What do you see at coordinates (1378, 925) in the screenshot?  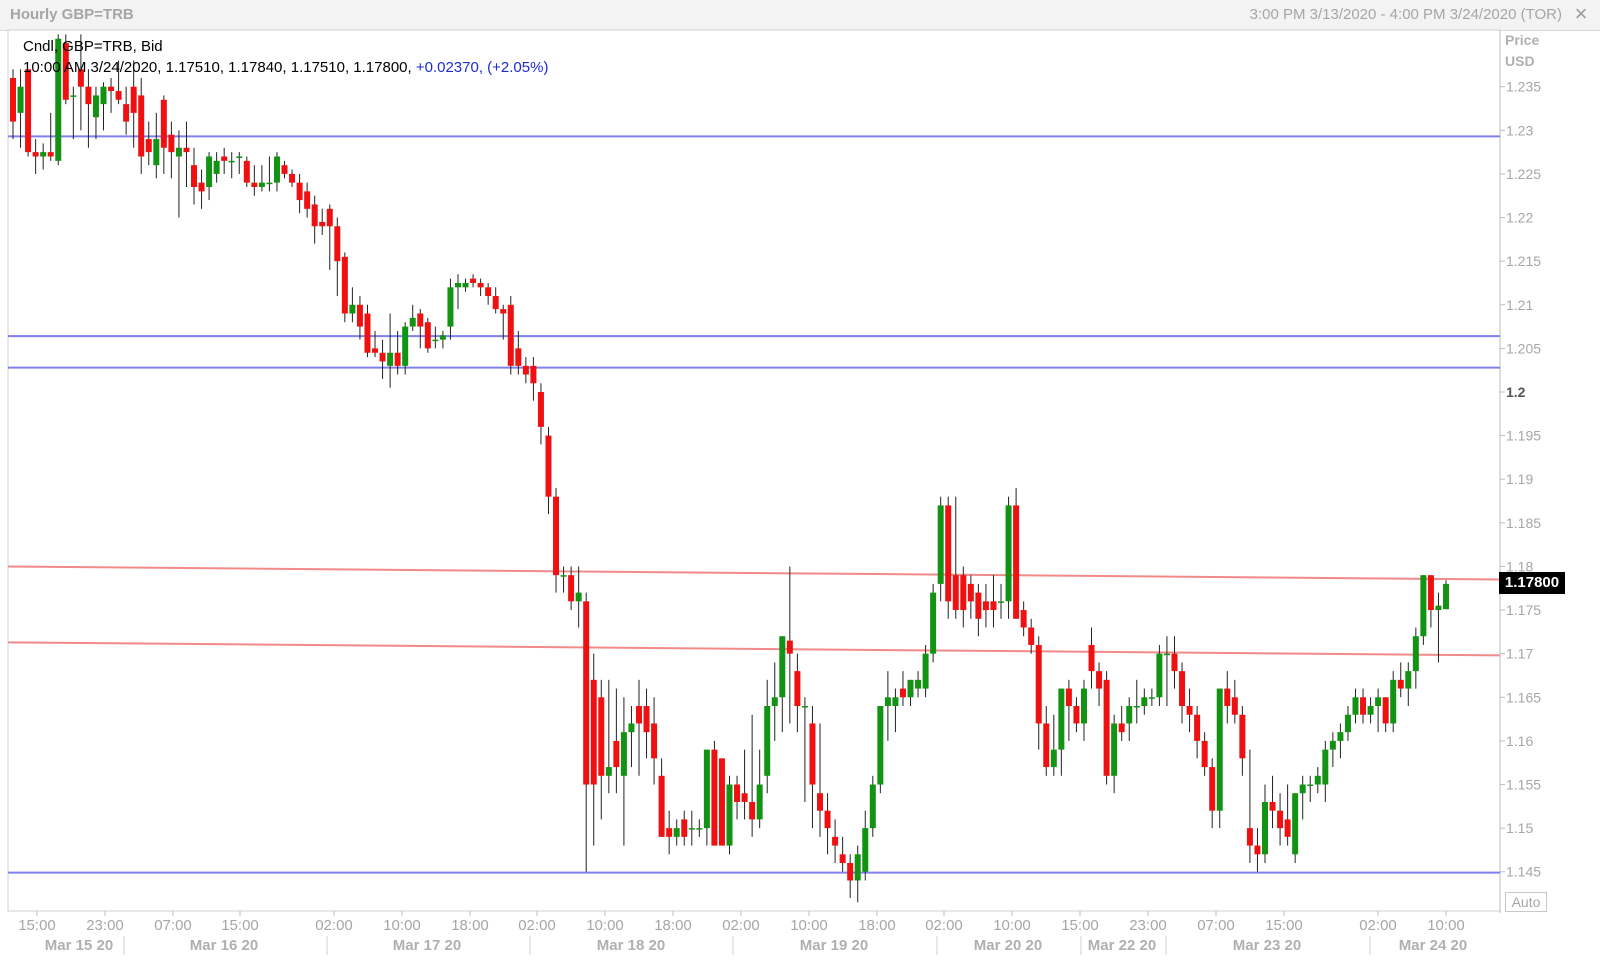 I see `x-tick-label: 02:00` at bounding box center [1378, 925].